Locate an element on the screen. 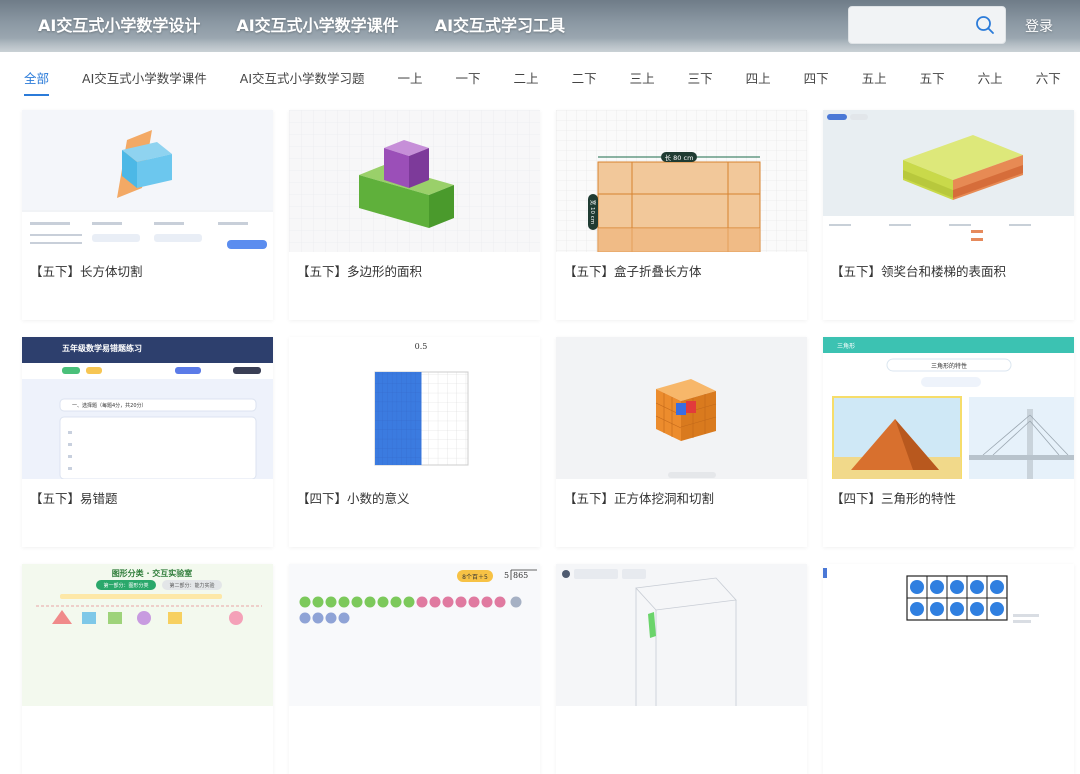 This screenshot has height=774, width=1080. card-title: 【五下】正方体挖洞和切割 is located at coordinates (639, 498).